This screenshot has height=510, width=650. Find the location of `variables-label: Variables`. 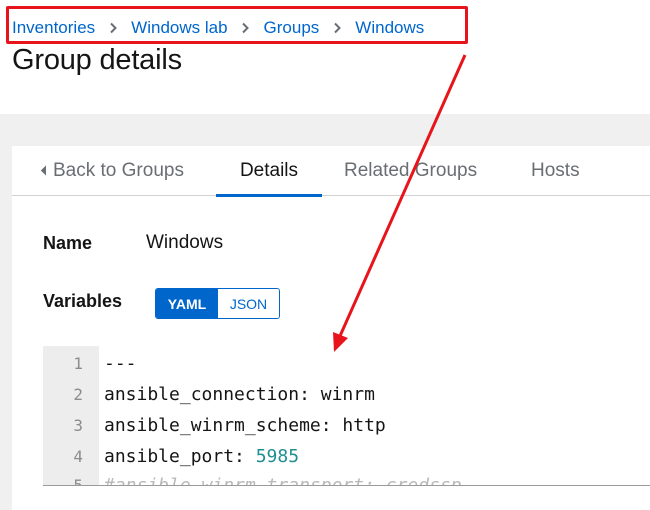

variables-label: Variables is located at coordinates (83, 301).